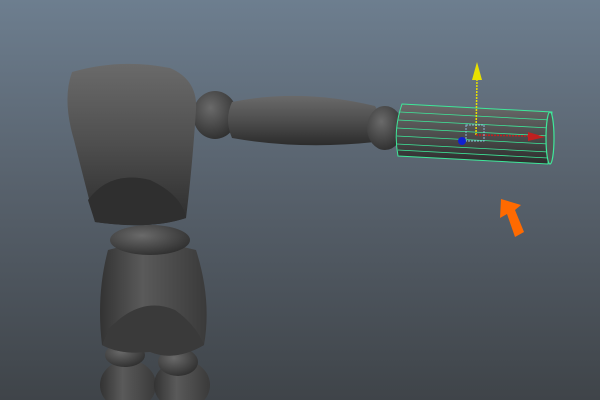 The height and width of the screenshot is (400, 600). What do you see at coordinates (462, 141) in the screenshot?
I see `z-axis-handle` at bounding box center [462, 141].